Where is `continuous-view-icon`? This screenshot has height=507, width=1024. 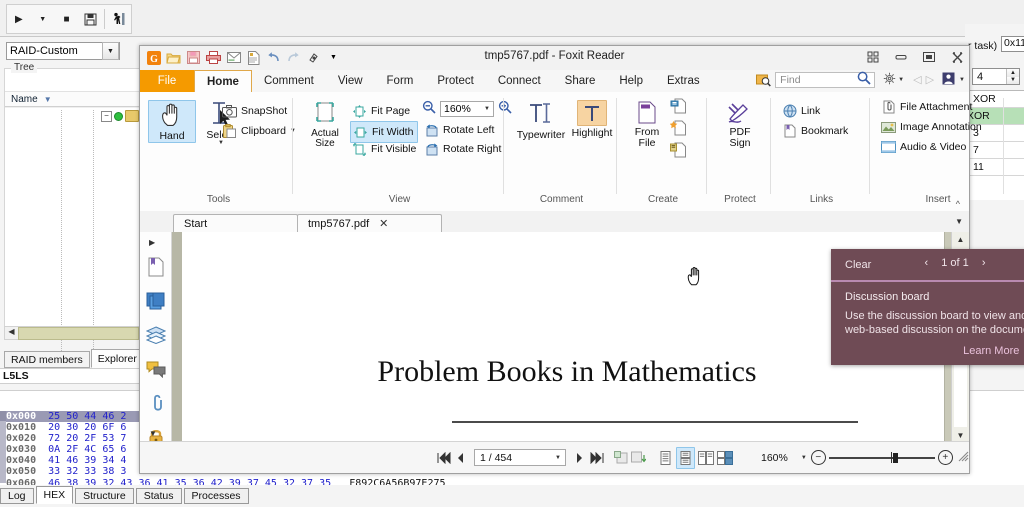 continuous-view-icon is located at coordinates (685, 457).